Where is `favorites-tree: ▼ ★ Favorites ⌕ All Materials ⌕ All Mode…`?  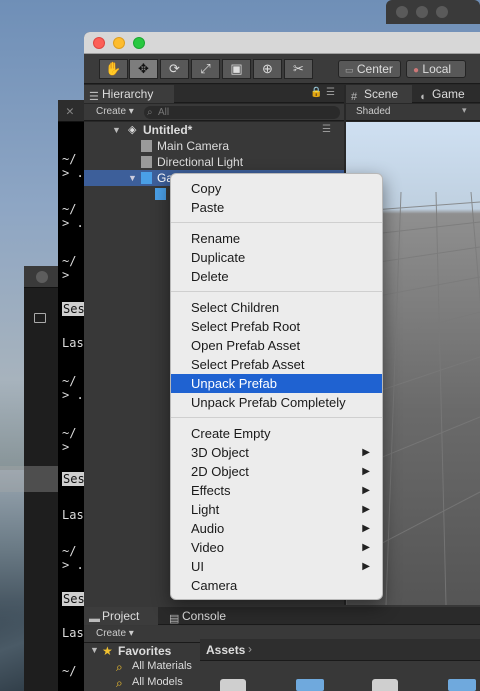
favorites-tree: ▼ ★ Favorites ⌕ All Materials ⌕ All Mode… is located at coordinates (142, 667).